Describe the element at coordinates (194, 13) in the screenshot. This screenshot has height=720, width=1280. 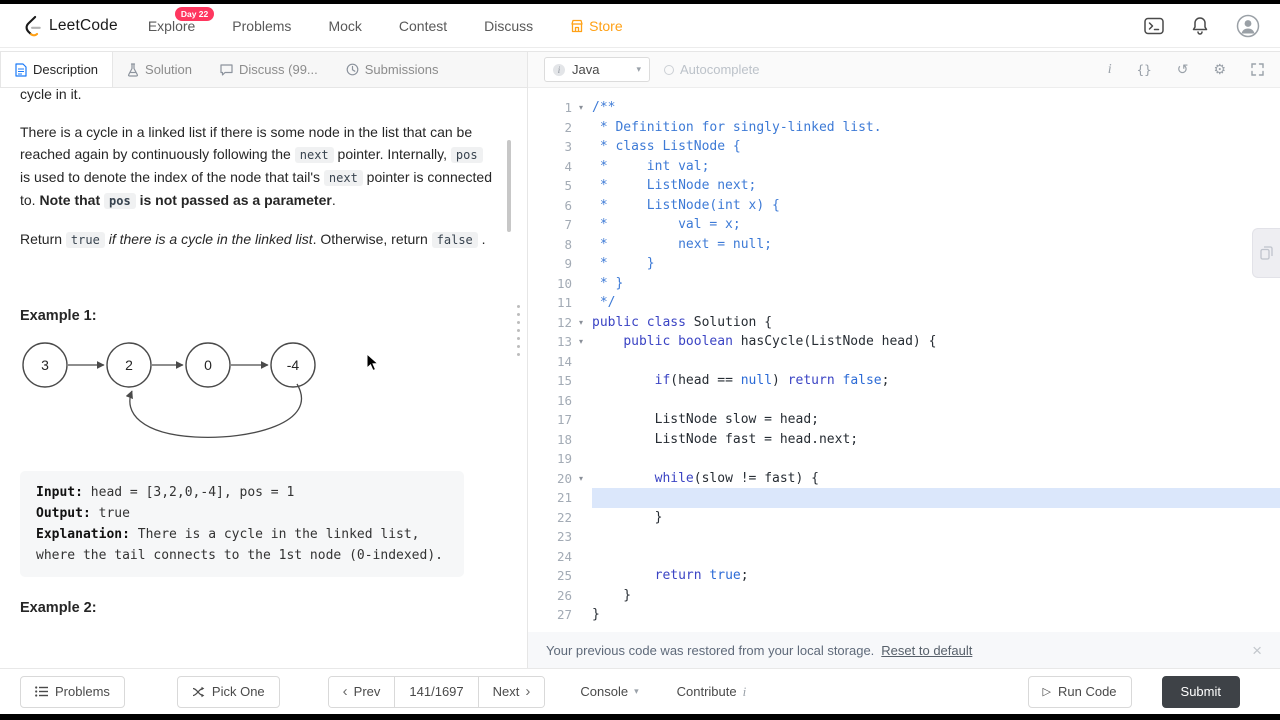
I see `day-badge: Day 22` at that location.